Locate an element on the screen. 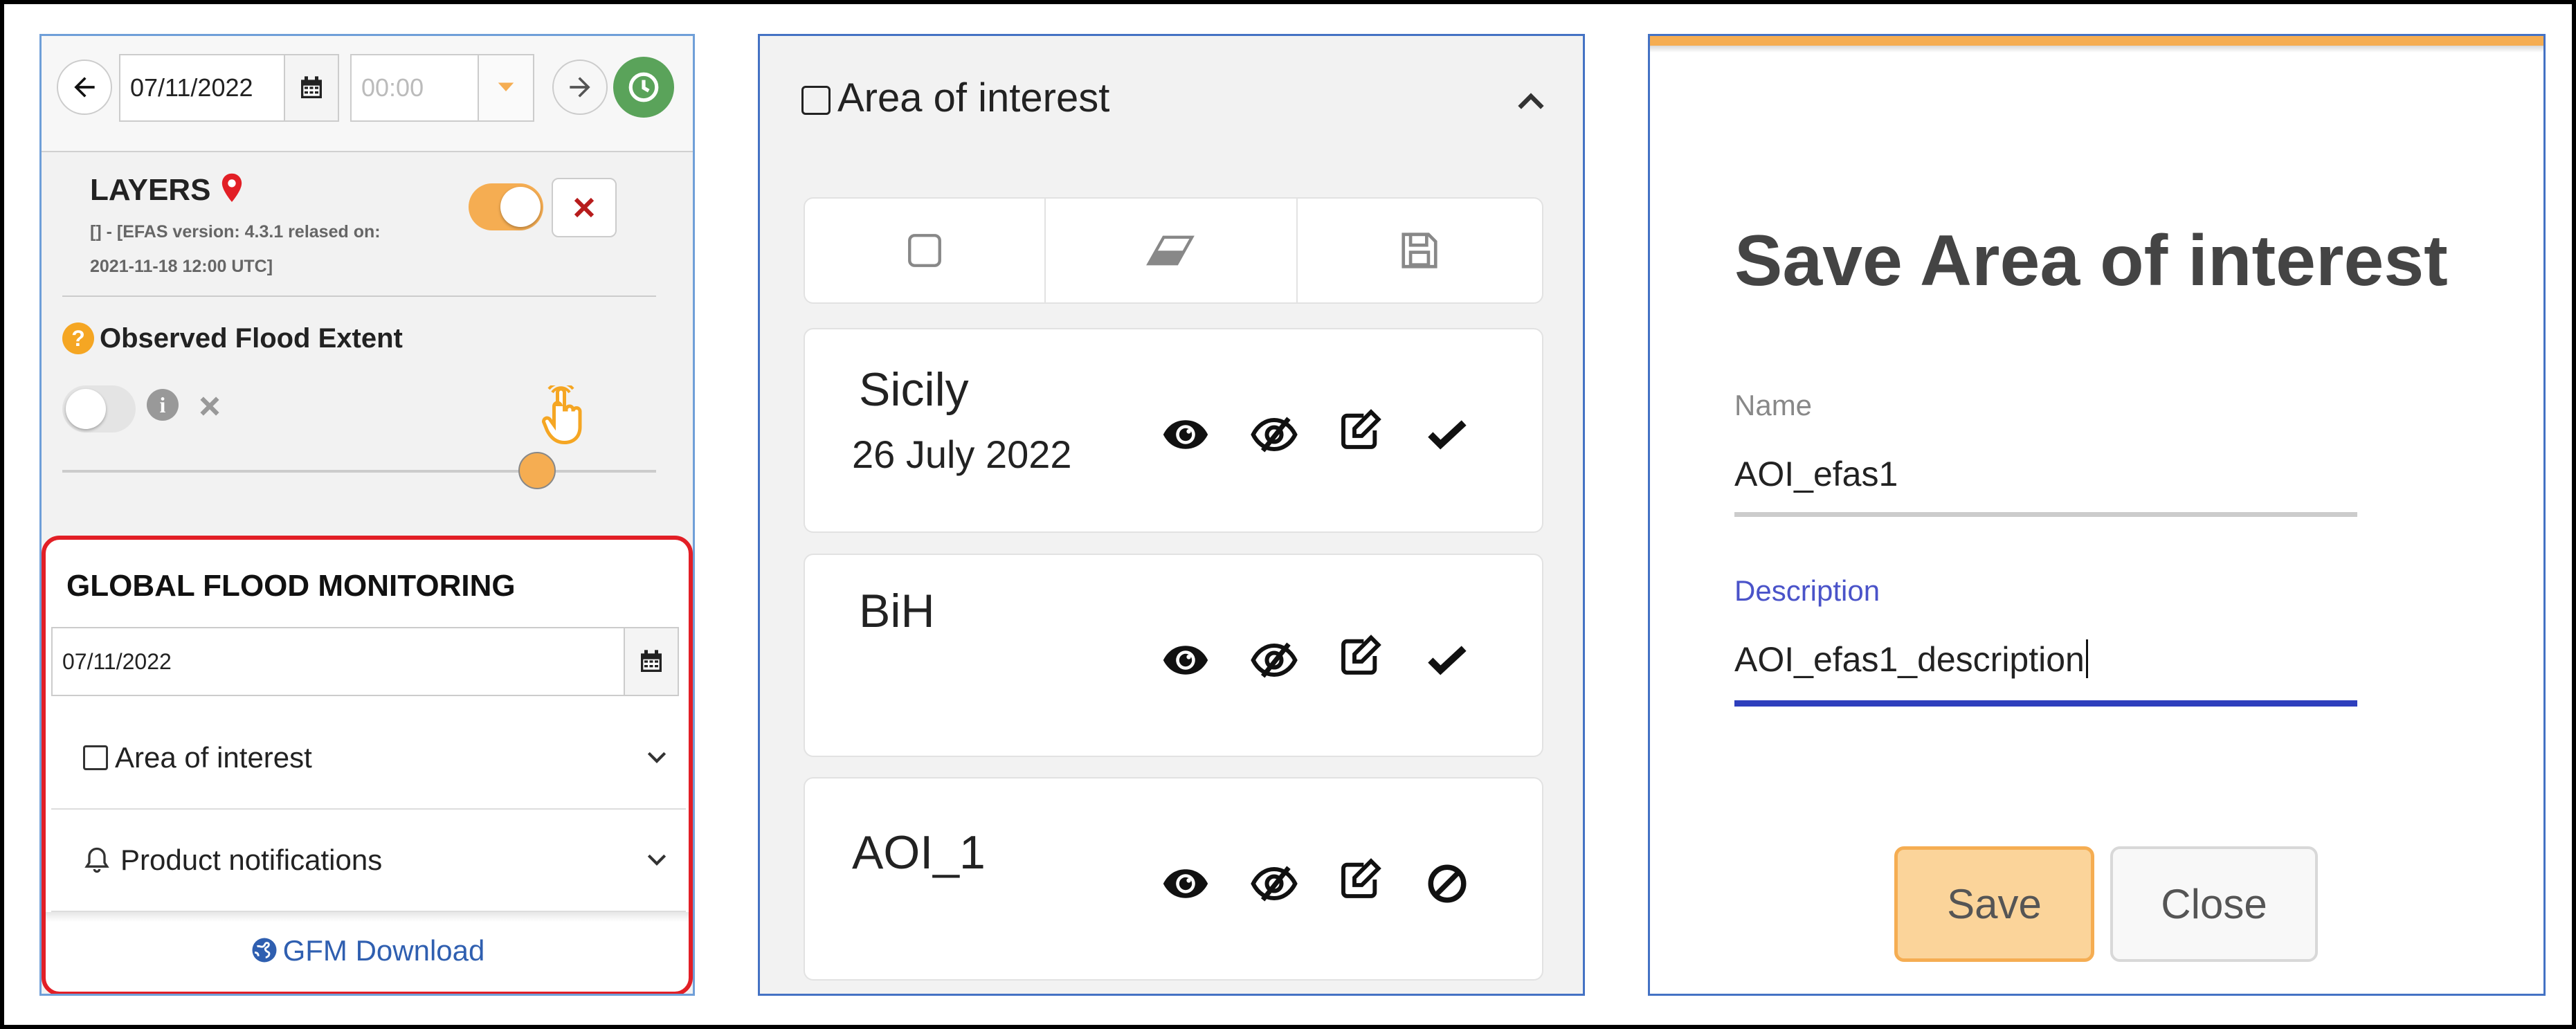 This screenshot has width=2576, height=1029. draw-square-button is located at coordinates (925, 250).